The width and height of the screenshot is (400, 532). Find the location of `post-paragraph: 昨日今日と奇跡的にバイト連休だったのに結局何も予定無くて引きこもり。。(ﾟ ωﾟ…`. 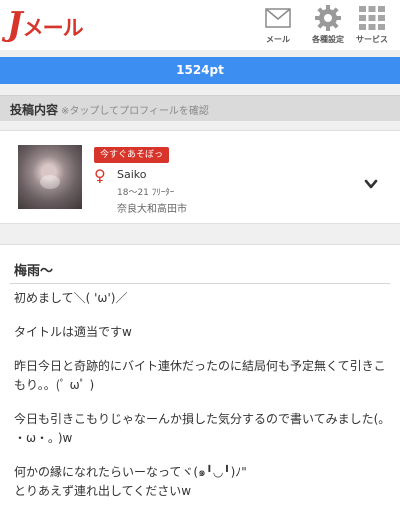

post-paragraph: 昨日今日と奇跡的にバイト連休だったのに結局何も予定無くて引きこもり。。(ﾟ ωﾟ… is located at coordinates (200, 375).